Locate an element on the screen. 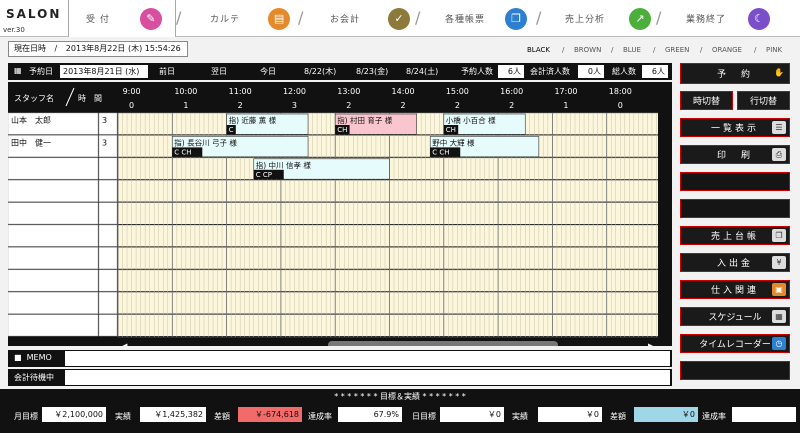  monthly-diff-value: ￥-674,618 is located at coordinates (270, 414).